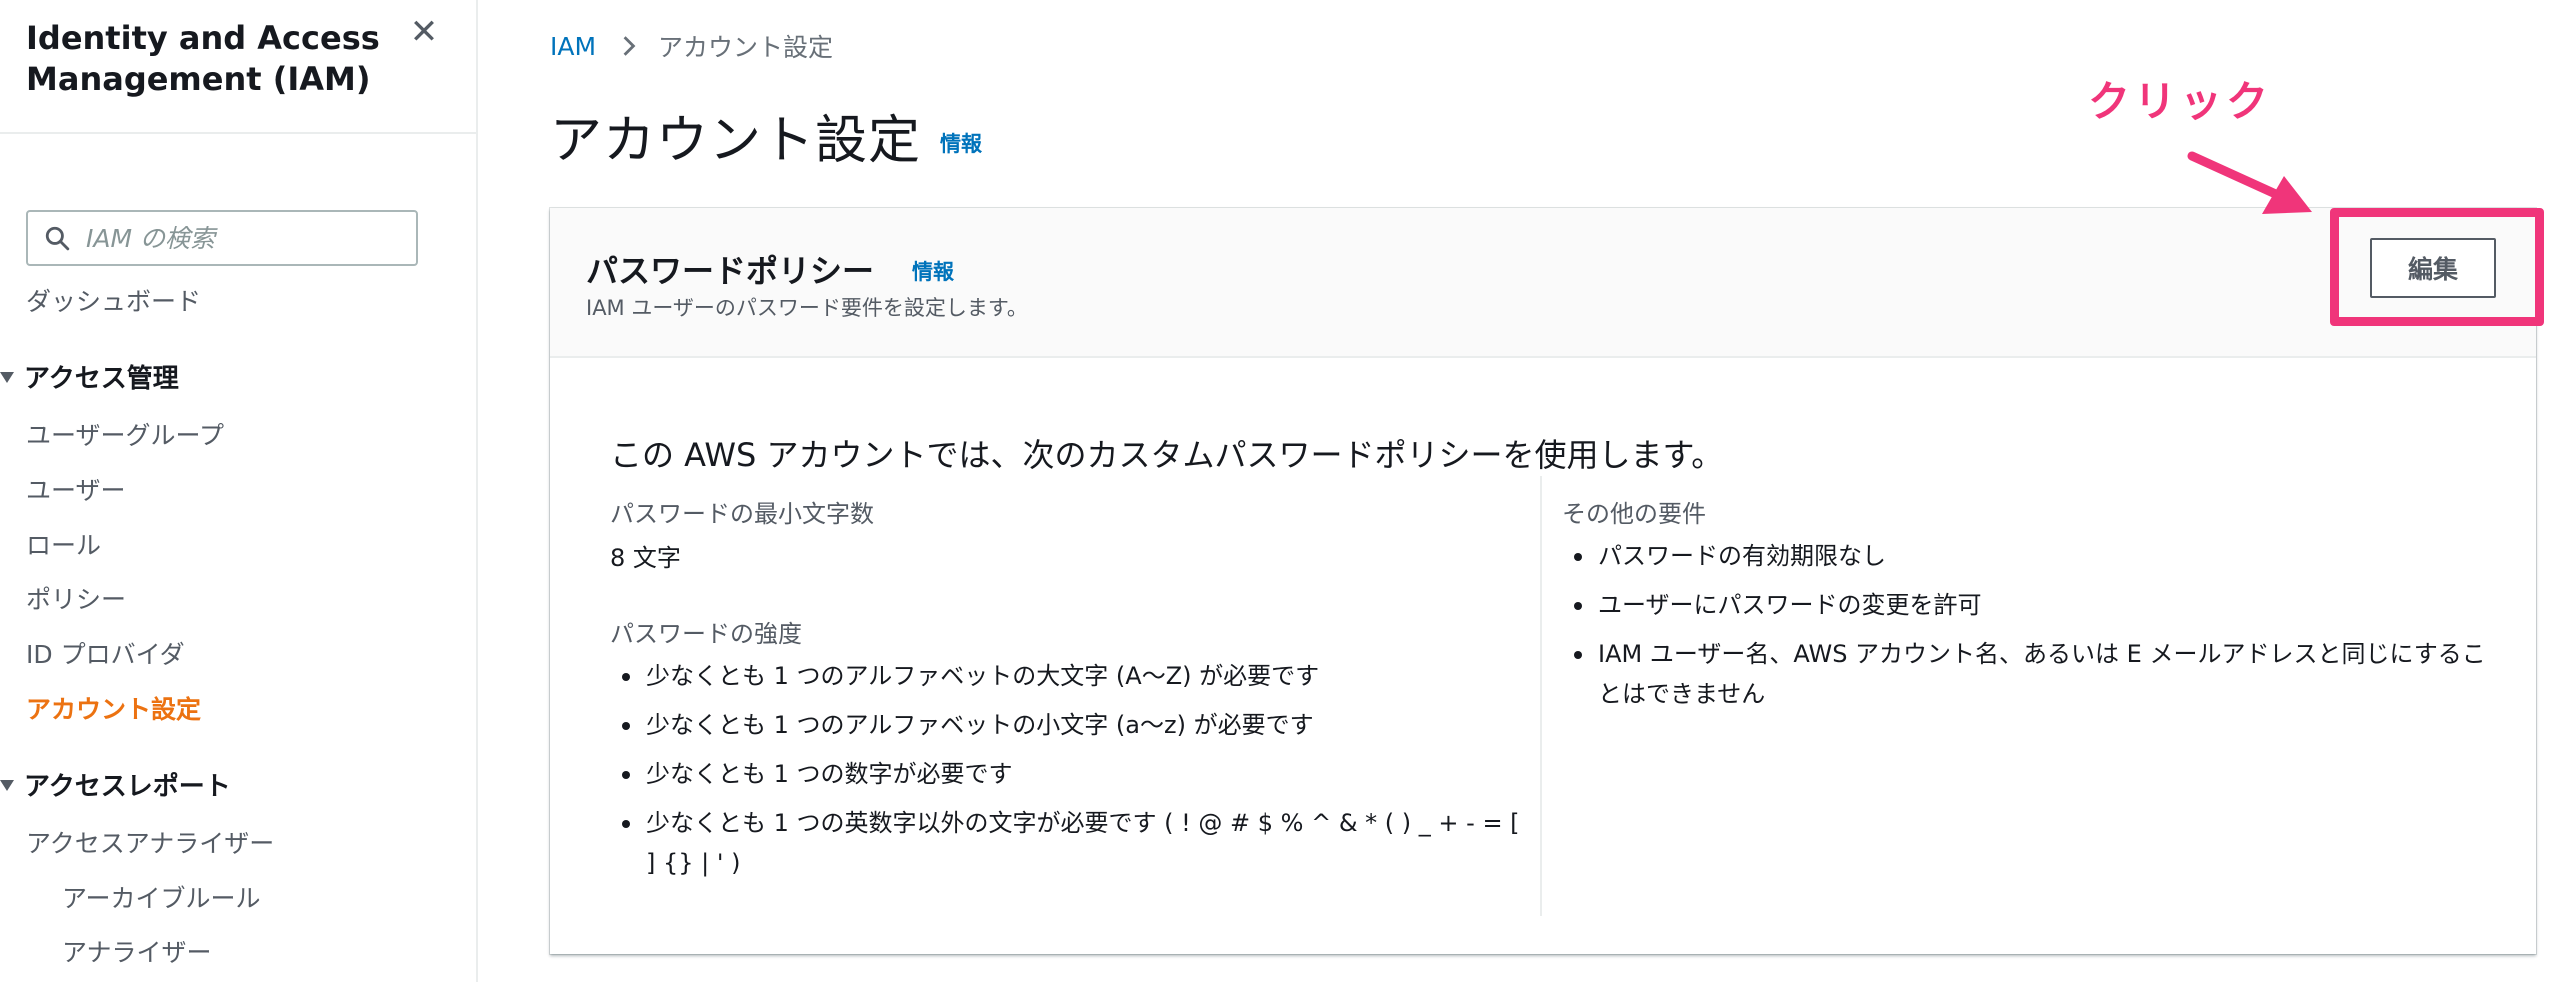  I want to click on section-label: アクセス管理, so click(101, 379).